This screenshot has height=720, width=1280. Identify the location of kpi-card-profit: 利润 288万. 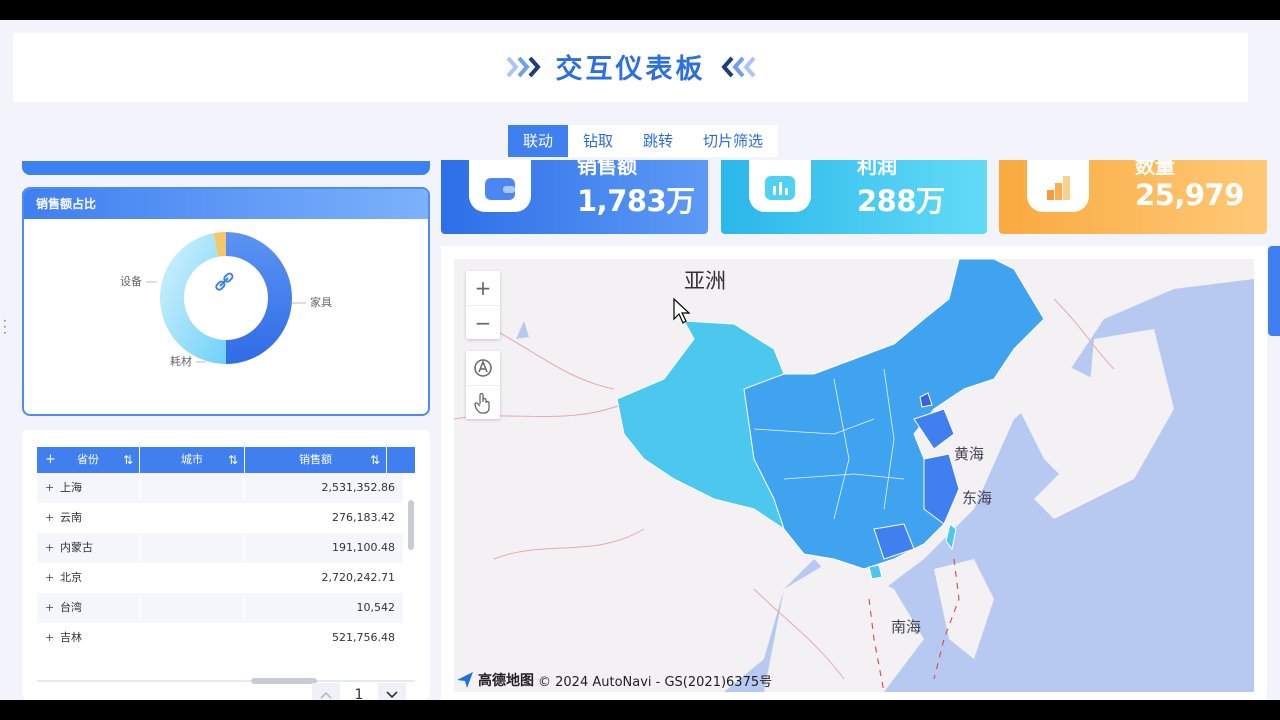
(854, 197).